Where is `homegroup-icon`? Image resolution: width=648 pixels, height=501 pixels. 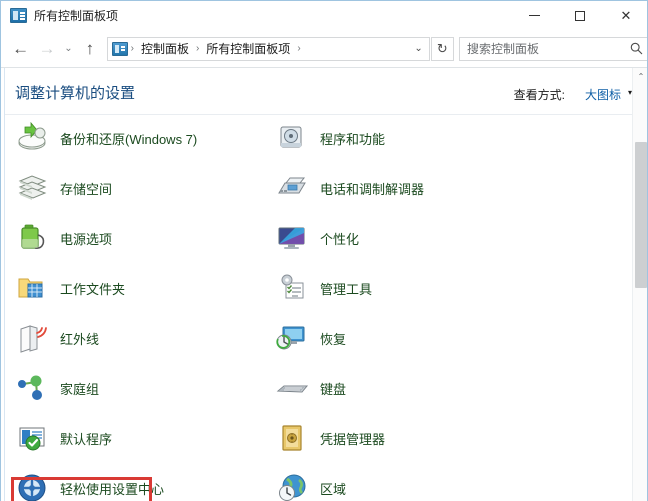 homegroup-icon is located at coordinates (33, 388).